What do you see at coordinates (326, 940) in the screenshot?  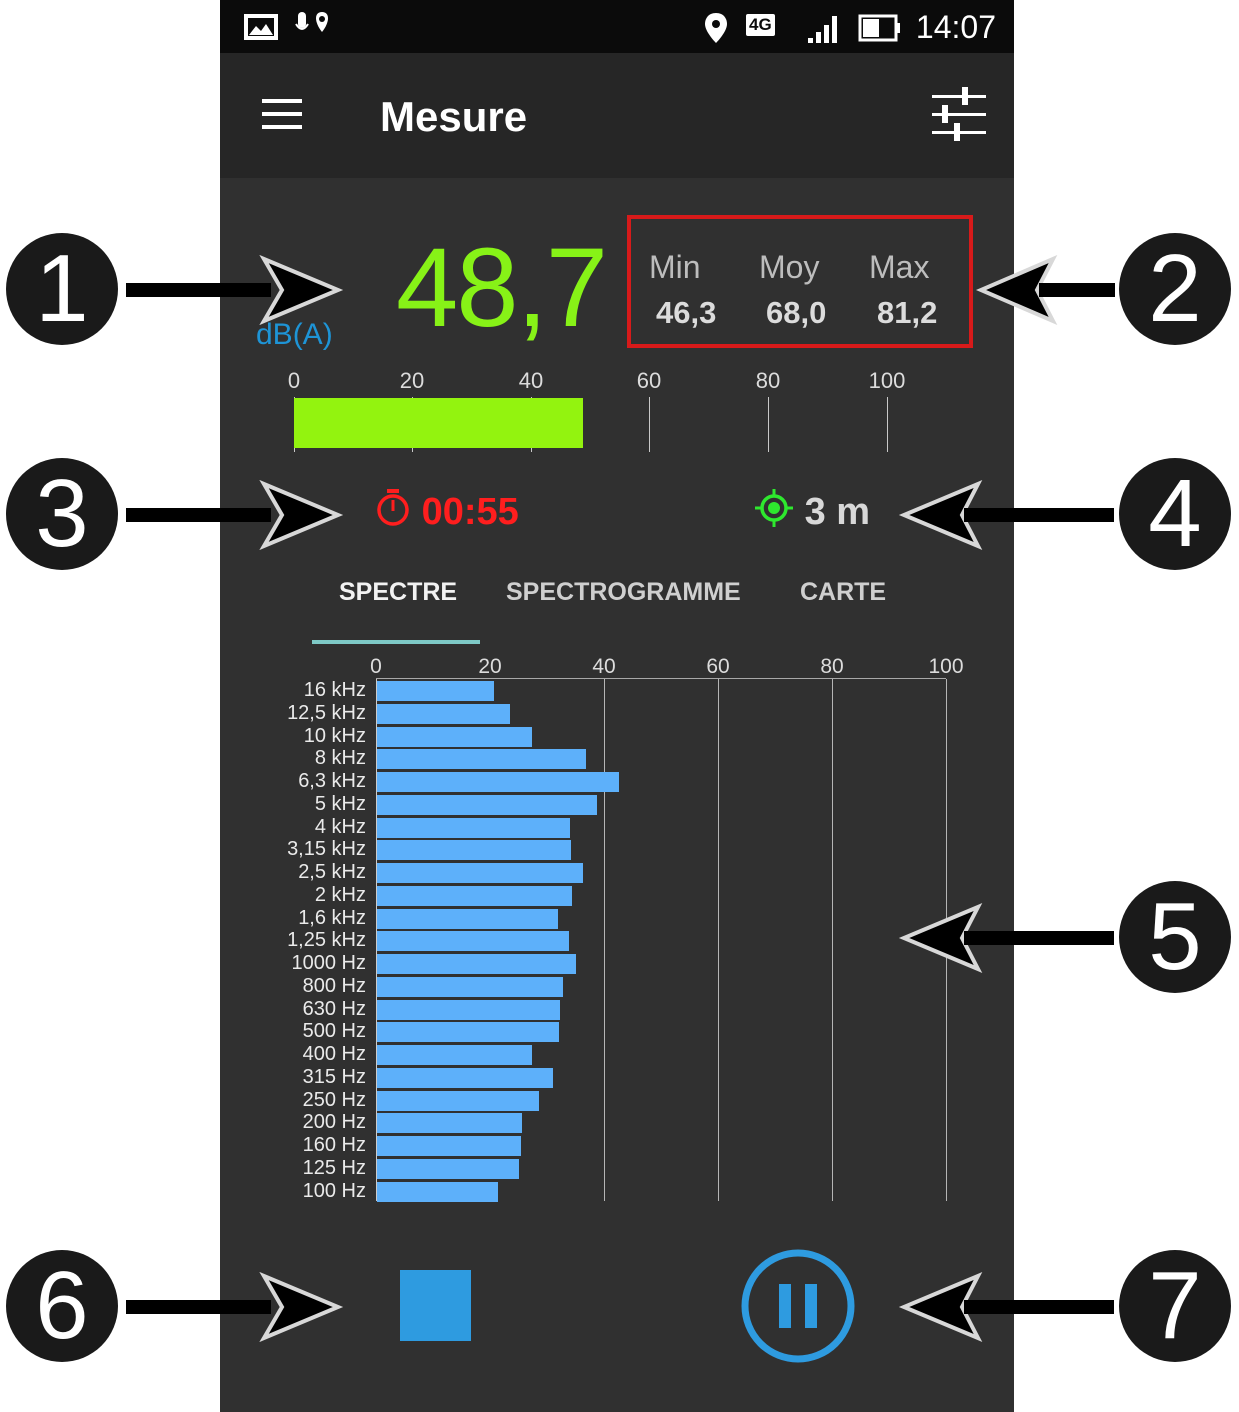 I see `band-label: 1,25 kHz` at bounding box center [326, 940].